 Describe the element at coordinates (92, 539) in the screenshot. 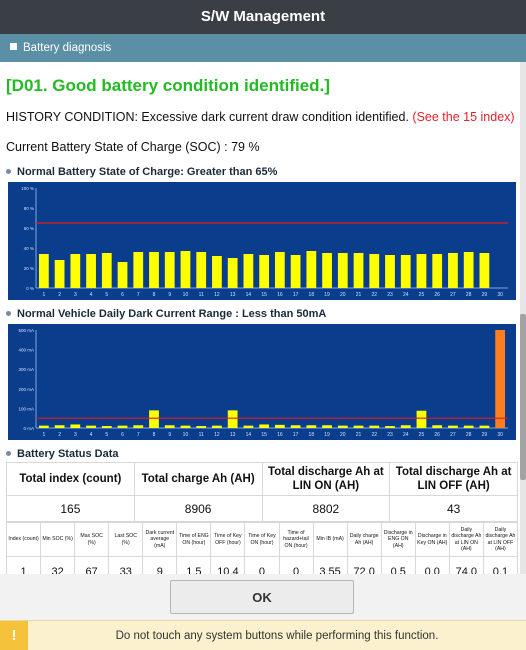

I see `detail-header-cell: Max SOC (%)` at that location.